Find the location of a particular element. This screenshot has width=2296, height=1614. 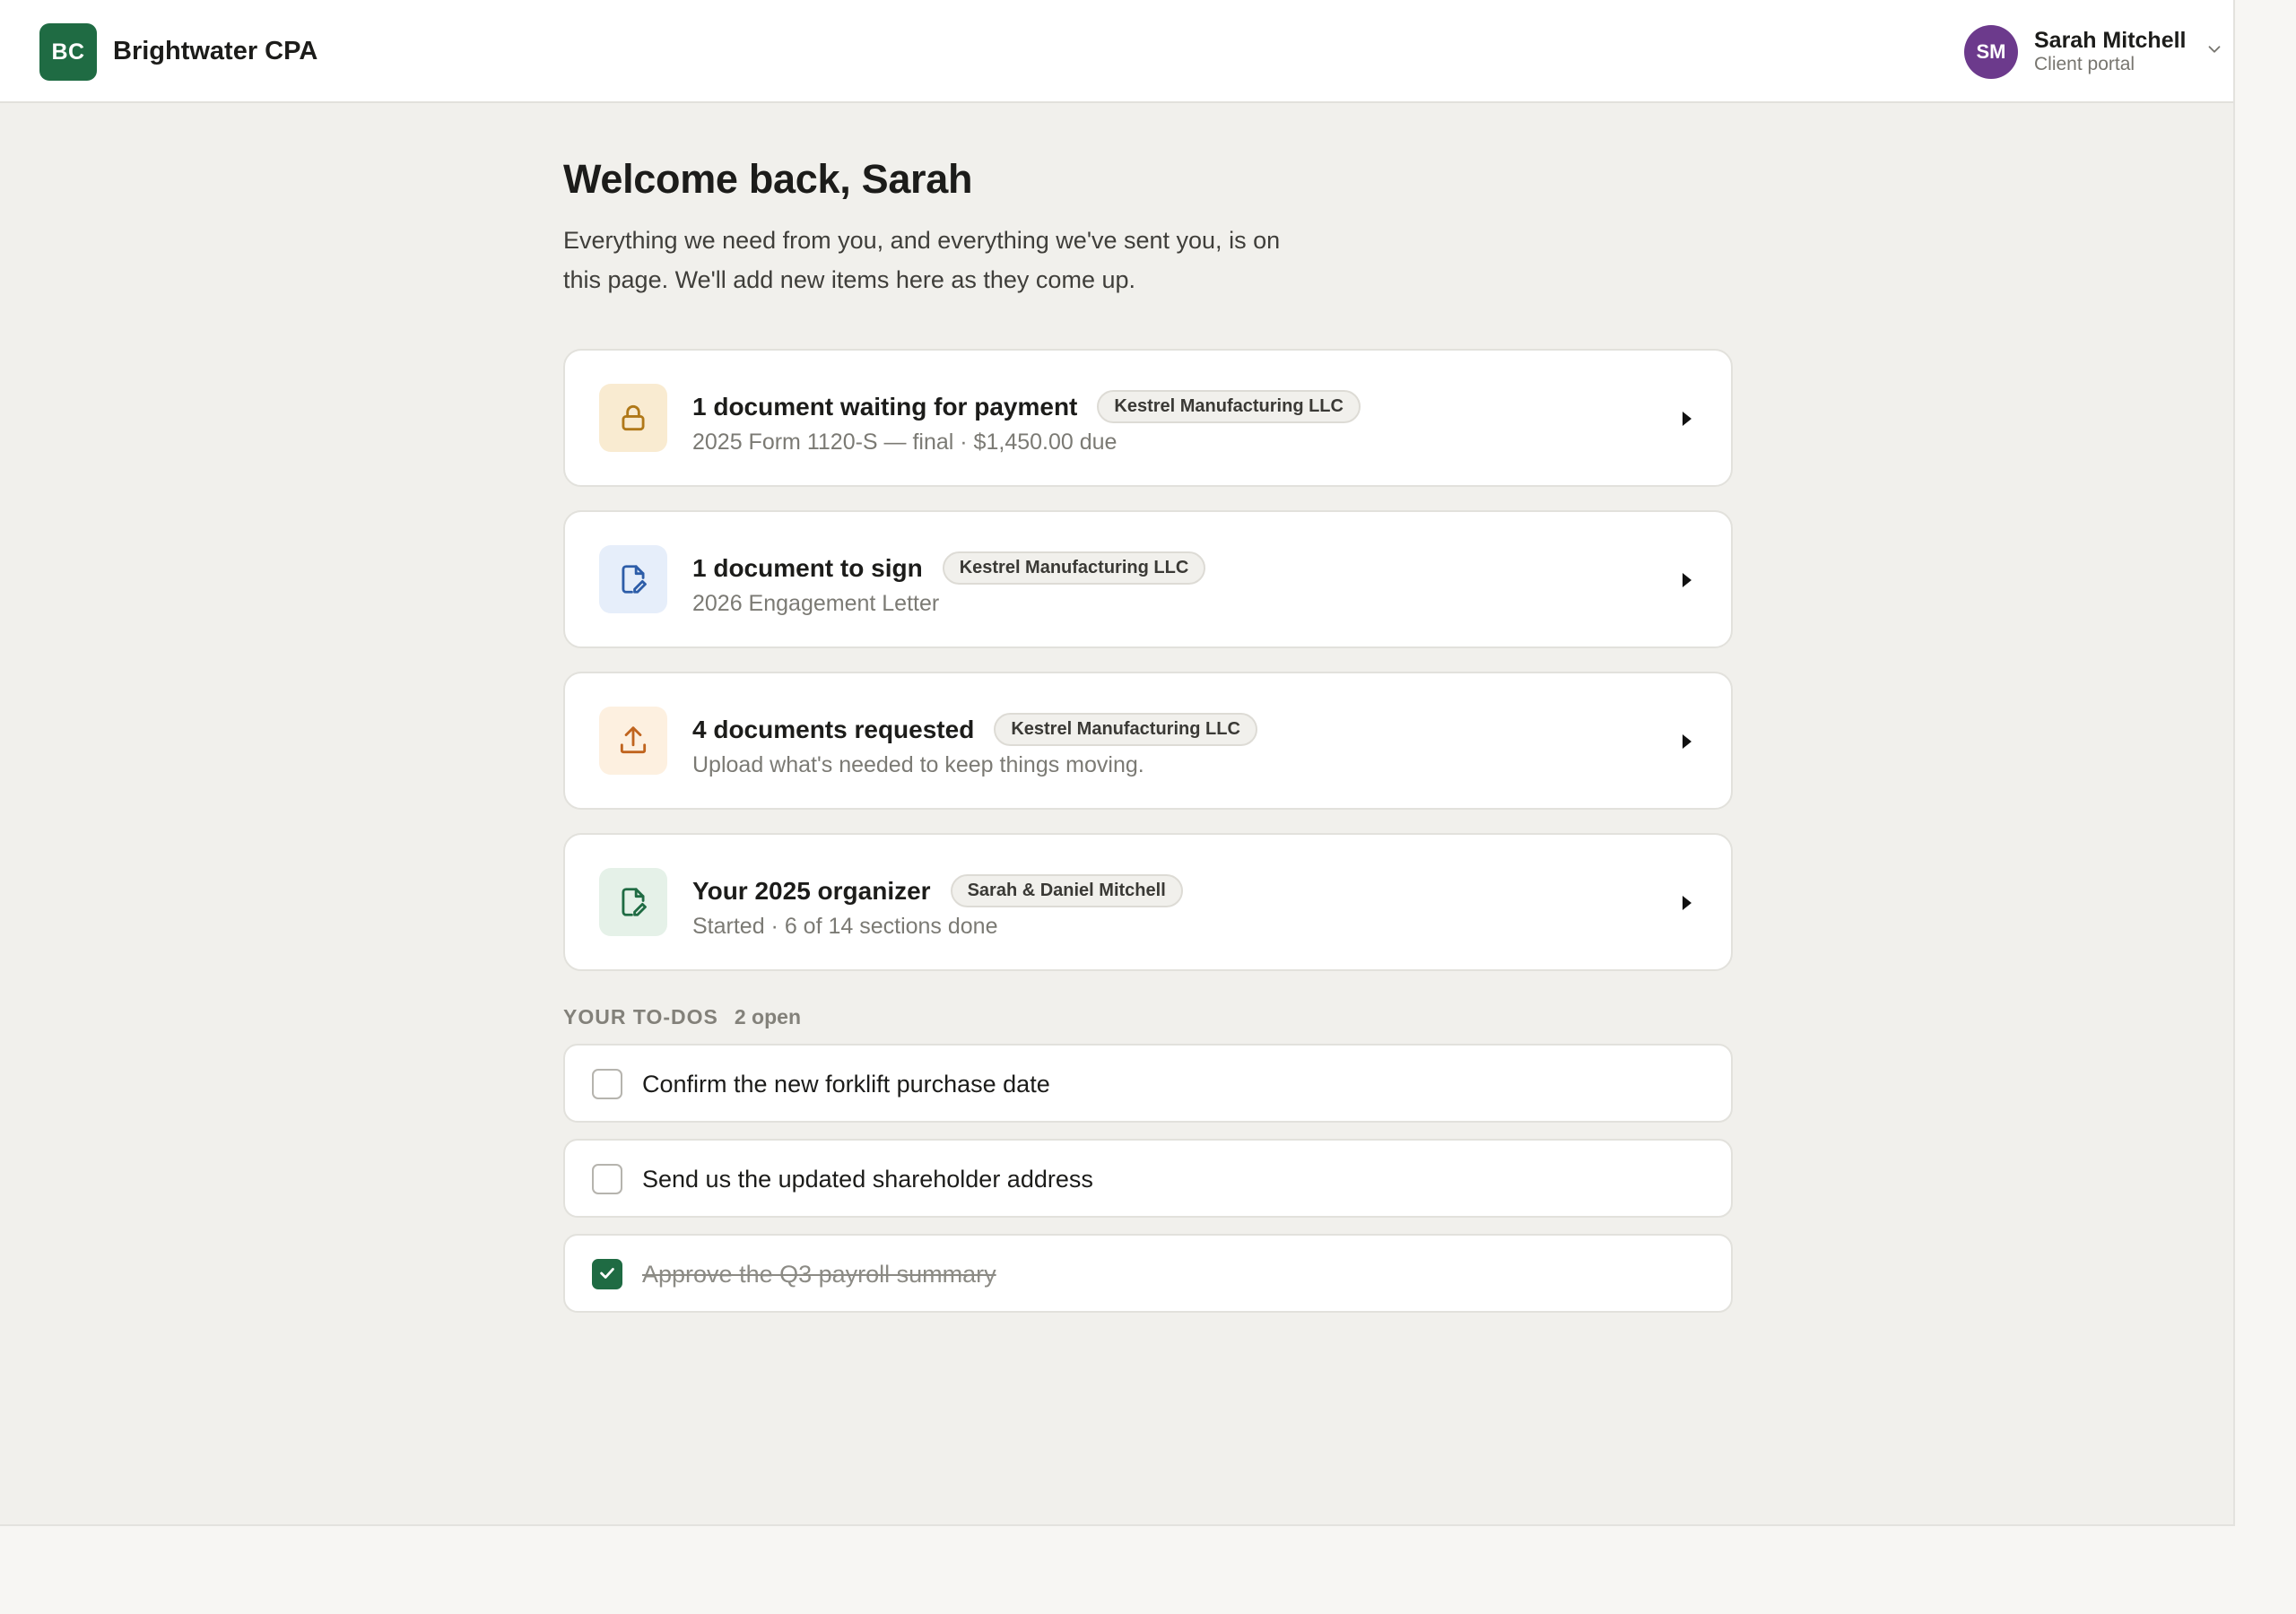

page-title: Welcome back, Sarah is located at coordinates (768, 179).